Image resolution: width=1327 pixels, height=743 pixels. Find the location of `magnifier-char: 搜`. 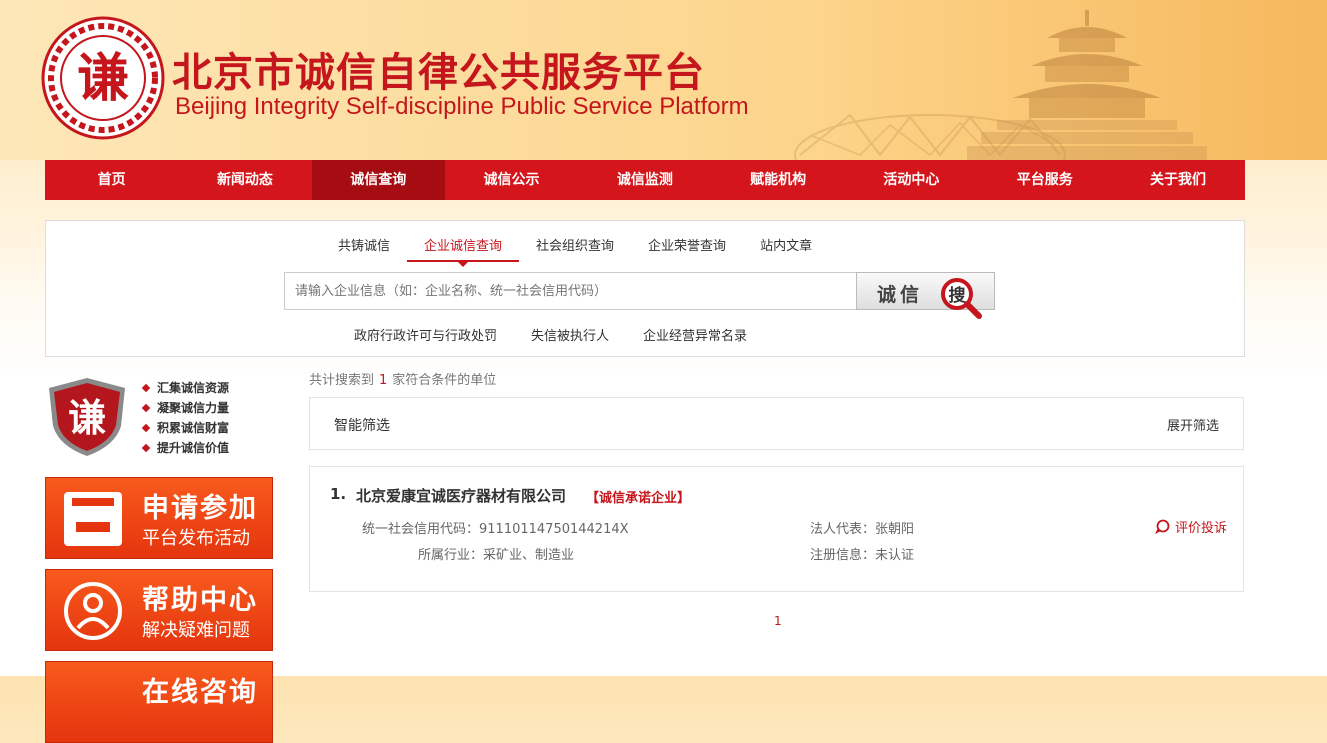

magnifier-char: 搜 is located at coordinates (958, 295).